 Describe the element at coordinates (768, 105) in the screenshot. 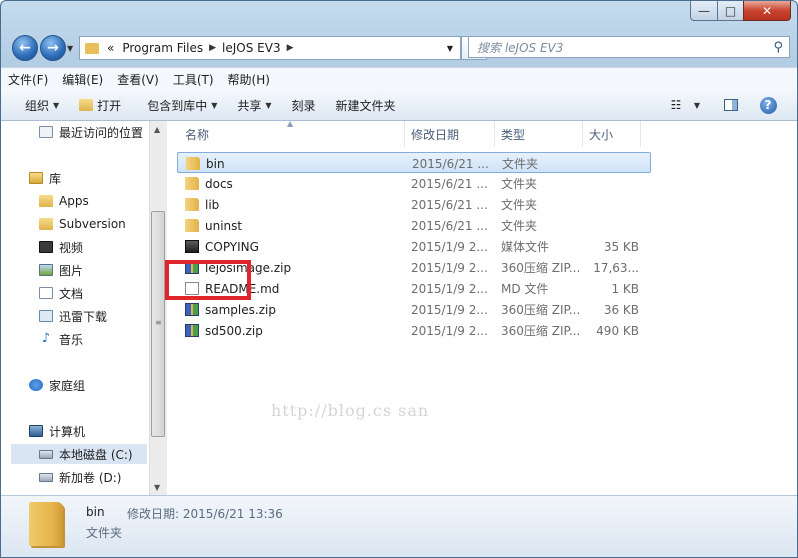

I see `help-icon: ?` at that location.